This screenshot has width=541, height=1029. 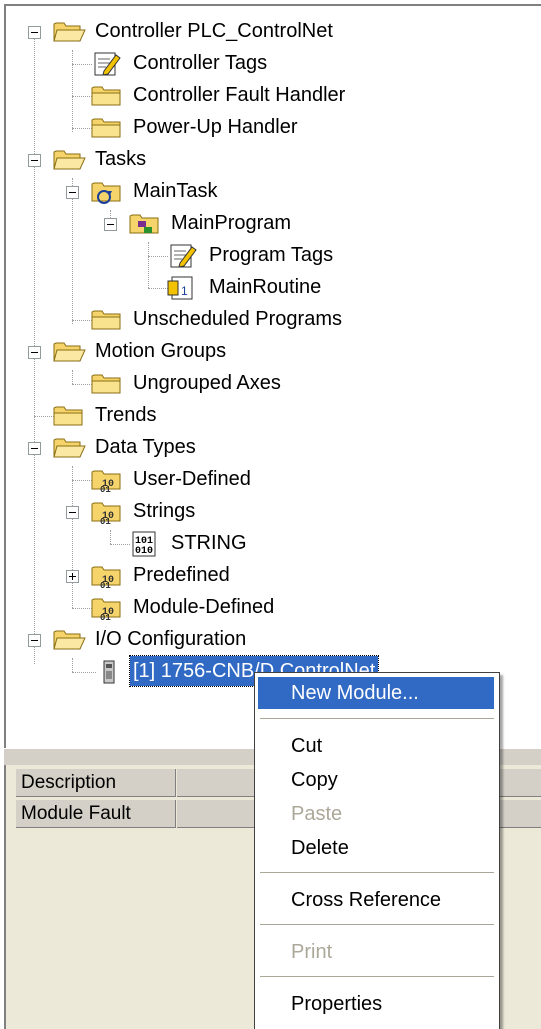 I want to click on tree-node-trends: Trends, so click(x=117, y=415).